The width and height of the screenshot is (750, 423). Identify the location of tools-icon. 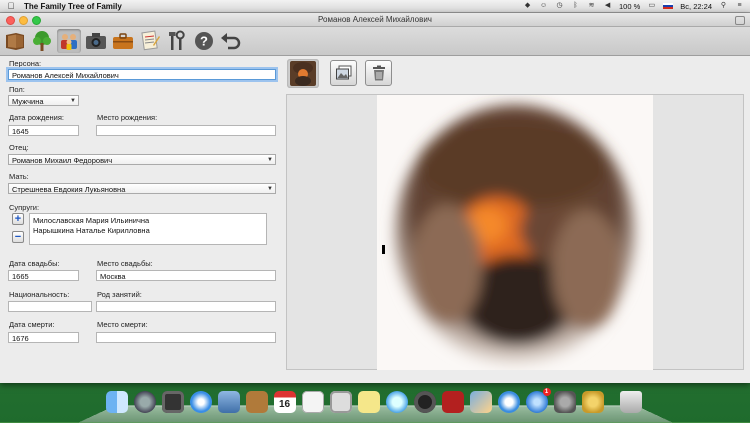
(177, 41).